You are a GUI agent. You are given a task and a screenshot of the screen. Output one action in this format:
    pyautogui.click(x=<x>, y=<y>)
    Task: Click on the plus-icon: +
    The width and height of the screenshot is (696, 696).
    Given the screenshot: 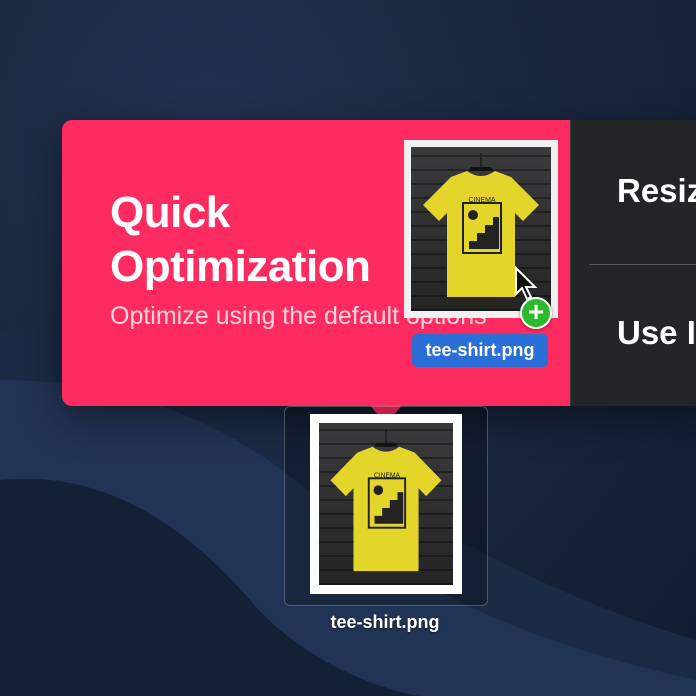 What is the action you would take?
    pyautogui.click(x=536, y=313)
    